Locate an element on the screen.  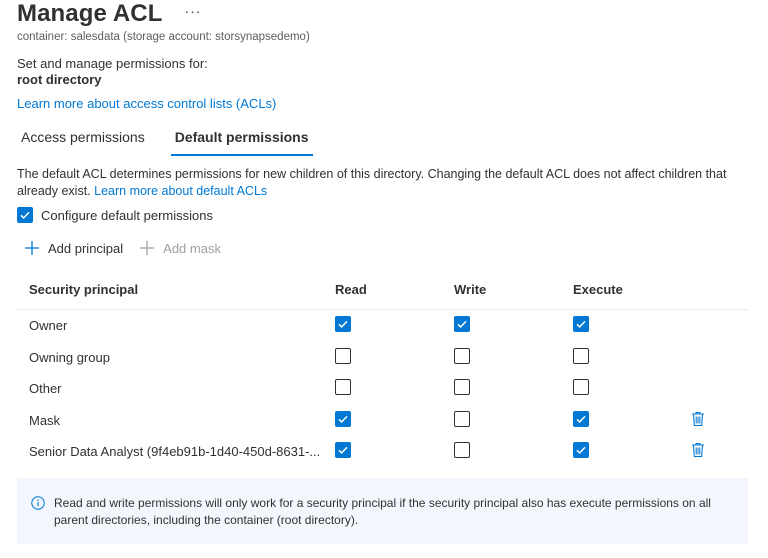
table-row: Other is located at coordinates (382, 389).